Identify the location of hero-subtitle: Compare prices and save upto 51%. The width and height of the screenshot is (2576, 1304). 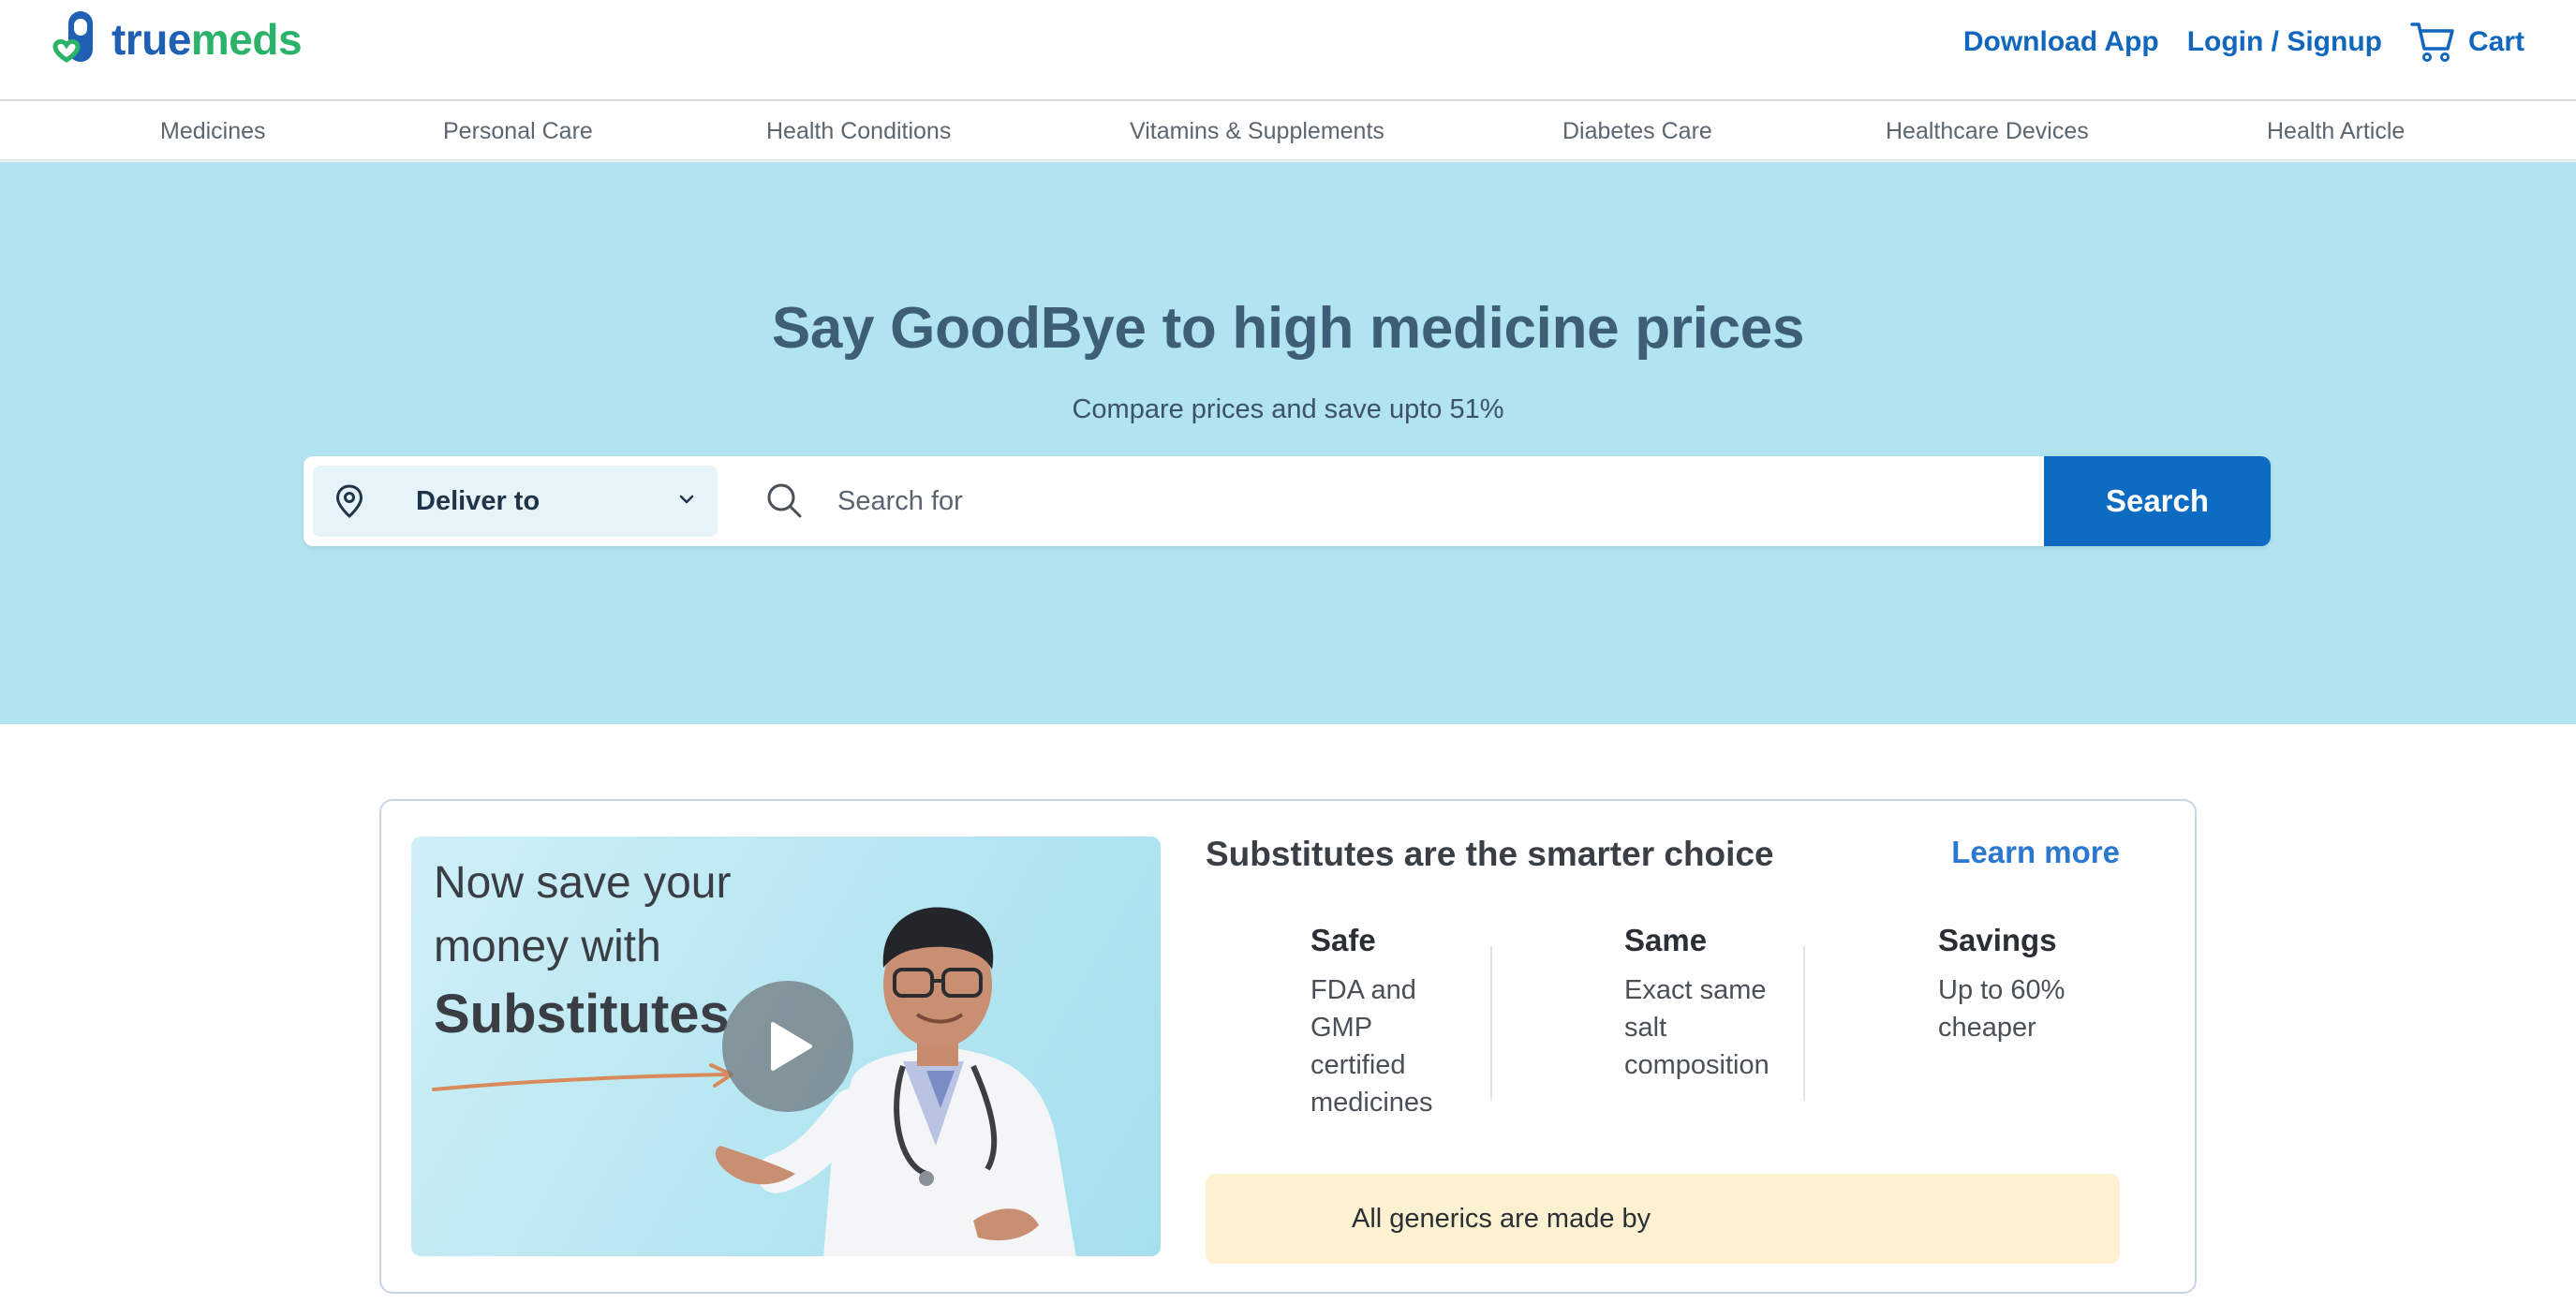
(1288, 409).